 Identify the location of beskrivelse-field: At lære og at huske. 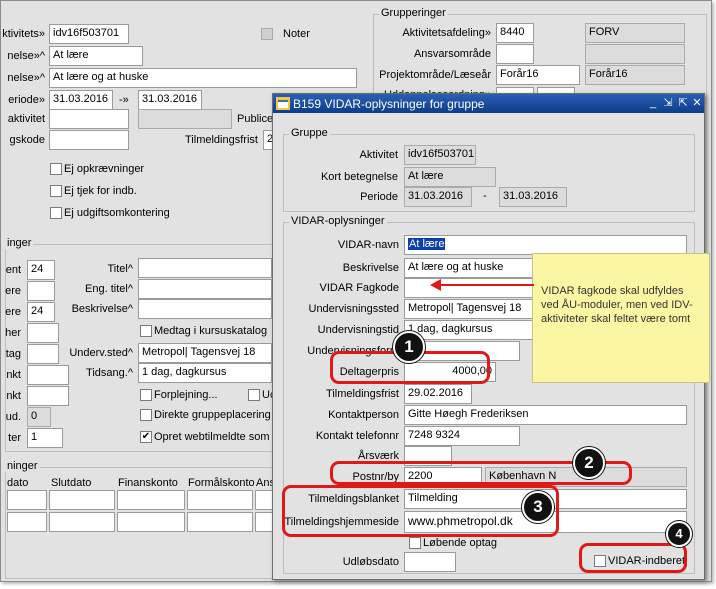
(203, 78).